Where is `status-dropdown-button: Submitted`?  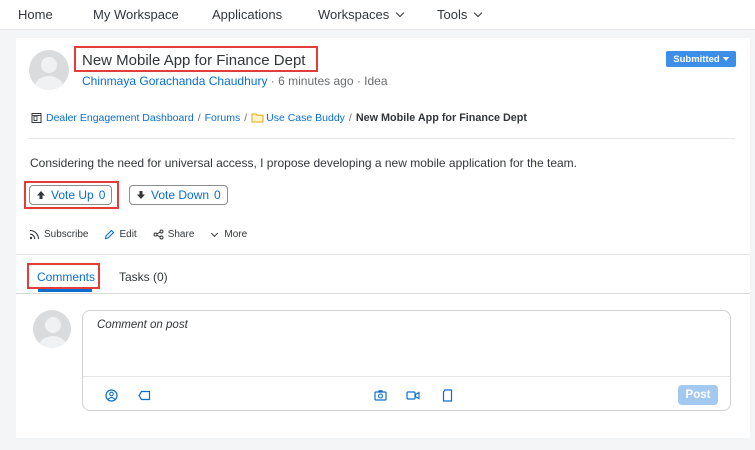 status-dropdown-button: Submitted is located at coordinates (701, 59).